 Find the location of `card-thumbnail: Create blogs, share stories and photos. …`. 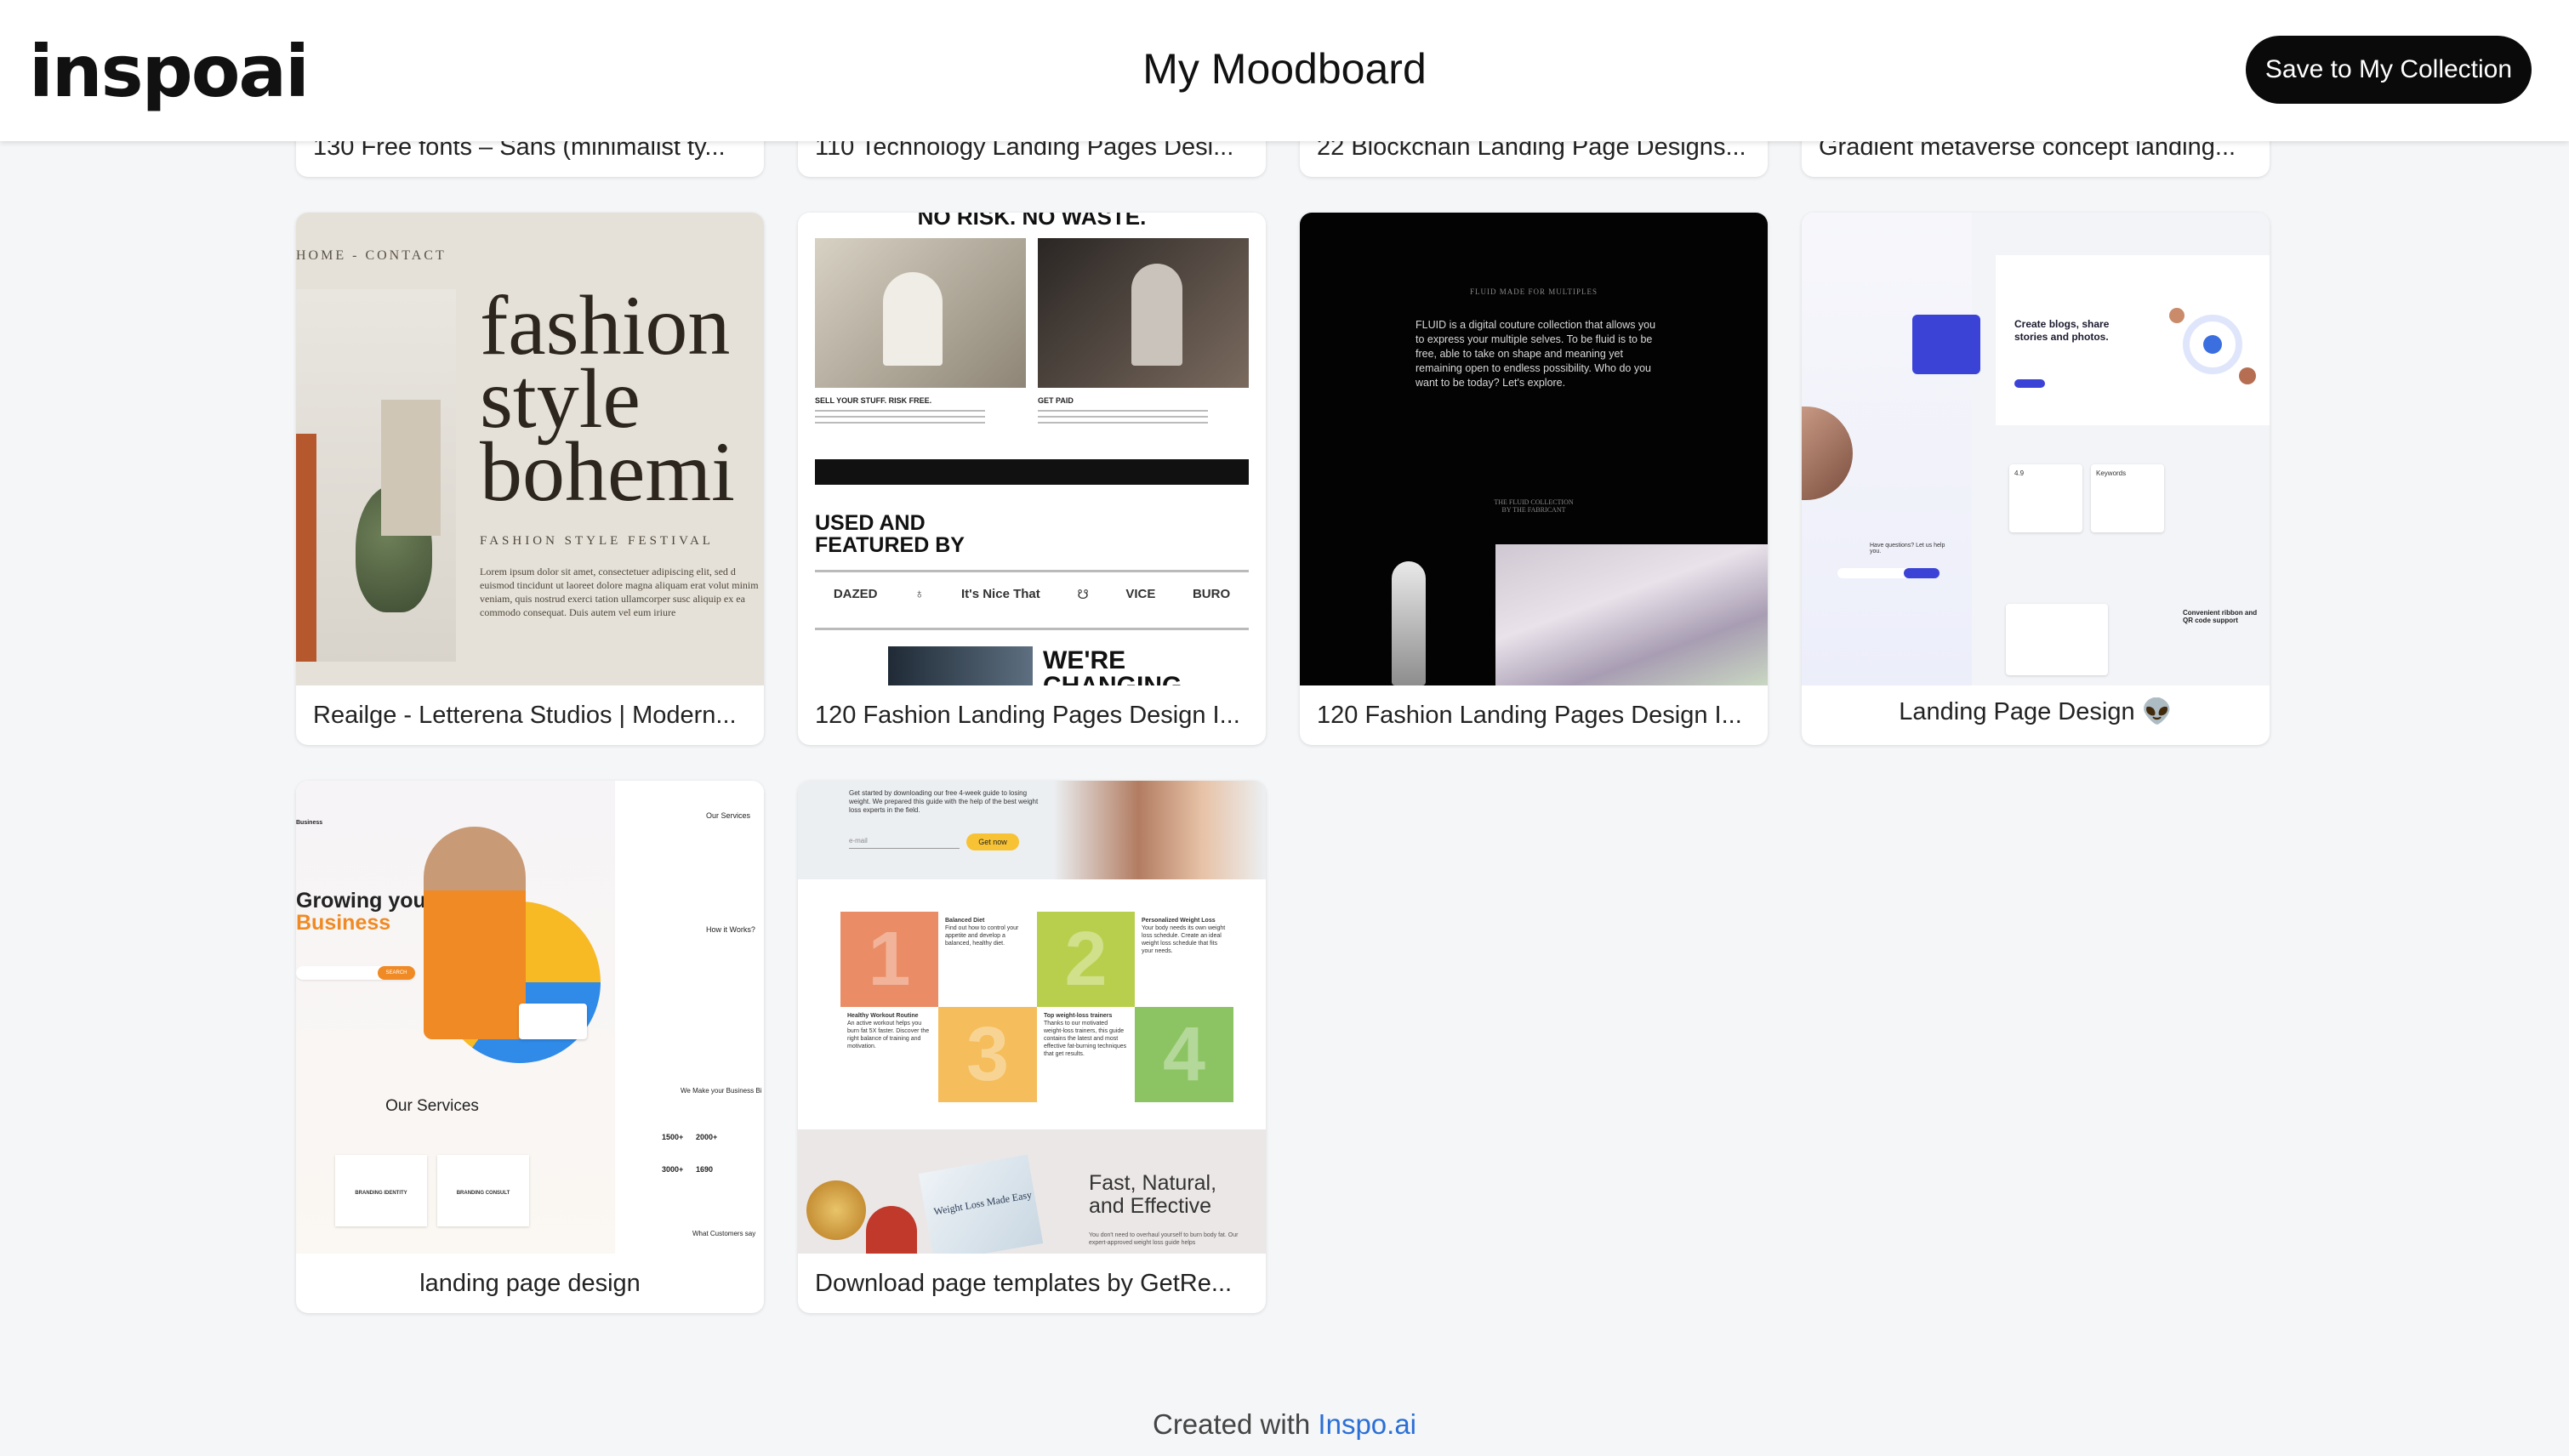

card-thumbnail: Create blogs, share stories and photos. … is located at coordinates (2036, 449).